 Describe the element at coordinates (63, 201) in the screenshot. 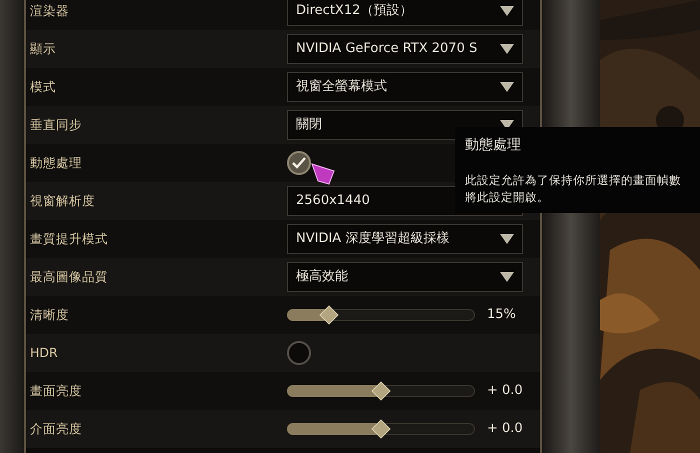

I see `setting-label: 視窗解析度` at that location.